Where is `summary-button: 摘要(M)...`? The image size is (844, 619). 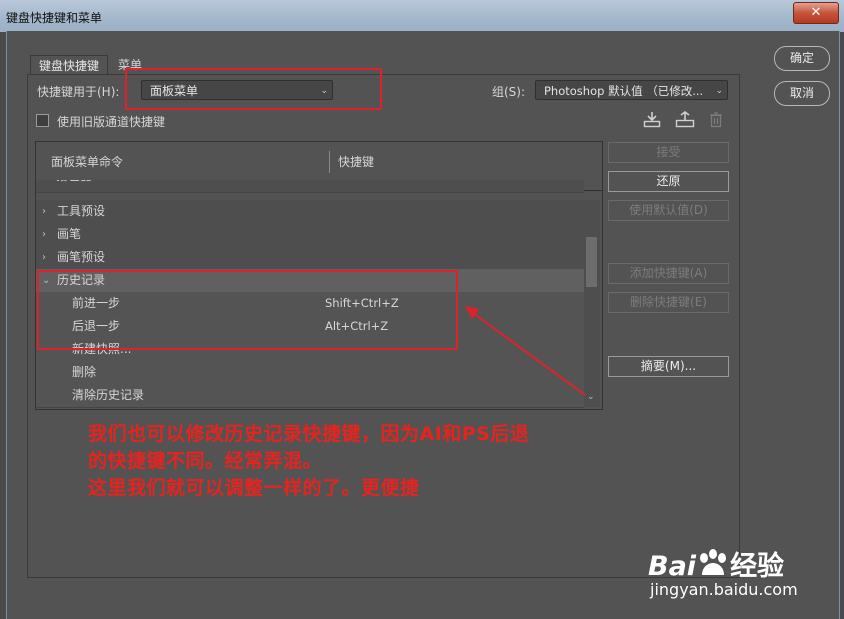
summary-button: 摘要(M)... is located at coordinates (668, 366).